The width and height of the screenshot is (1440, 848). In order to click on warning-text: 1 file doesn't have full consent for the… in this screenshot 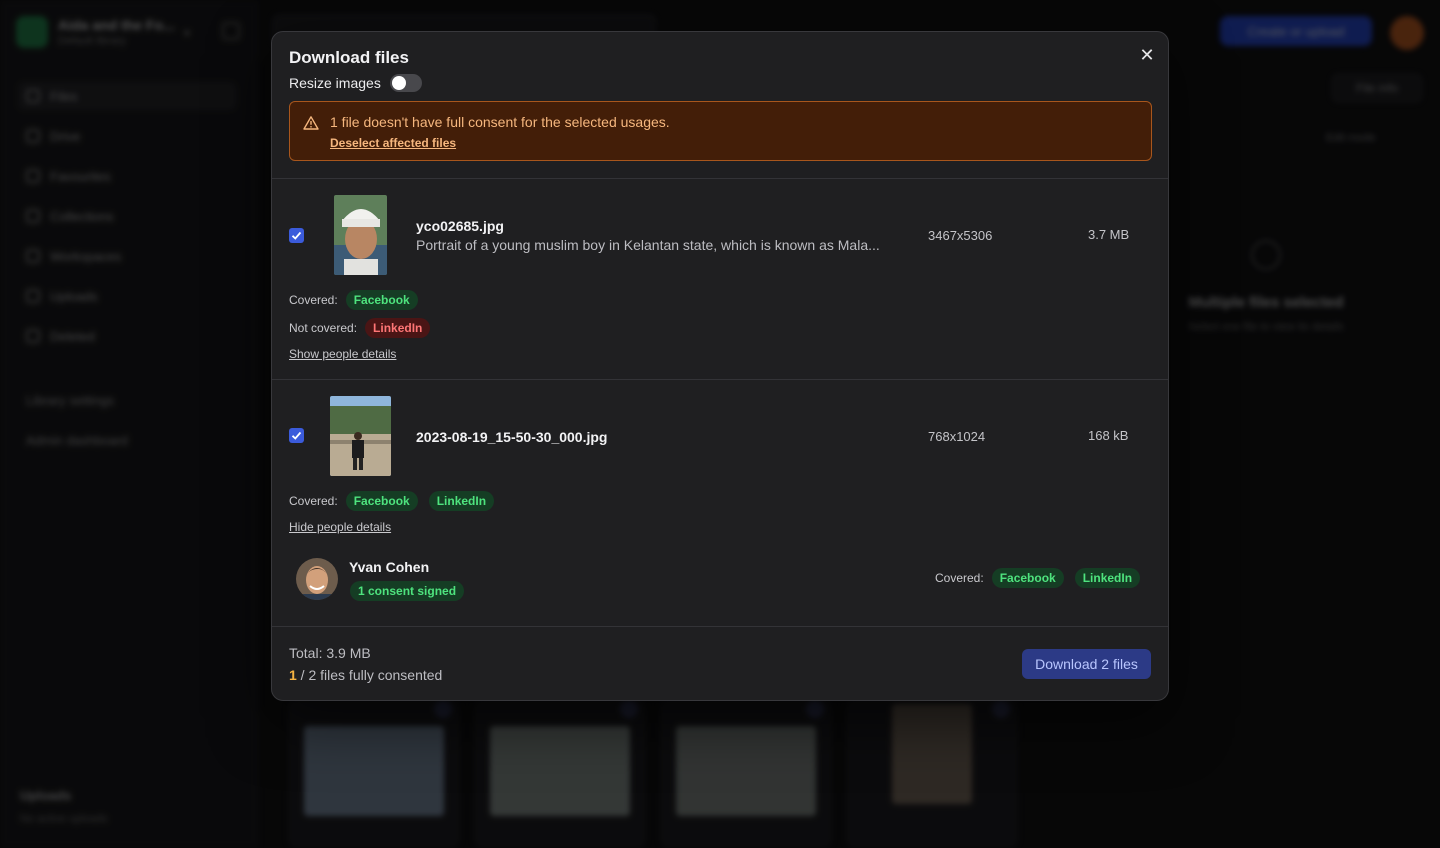, I will do `click(500, 122)`.